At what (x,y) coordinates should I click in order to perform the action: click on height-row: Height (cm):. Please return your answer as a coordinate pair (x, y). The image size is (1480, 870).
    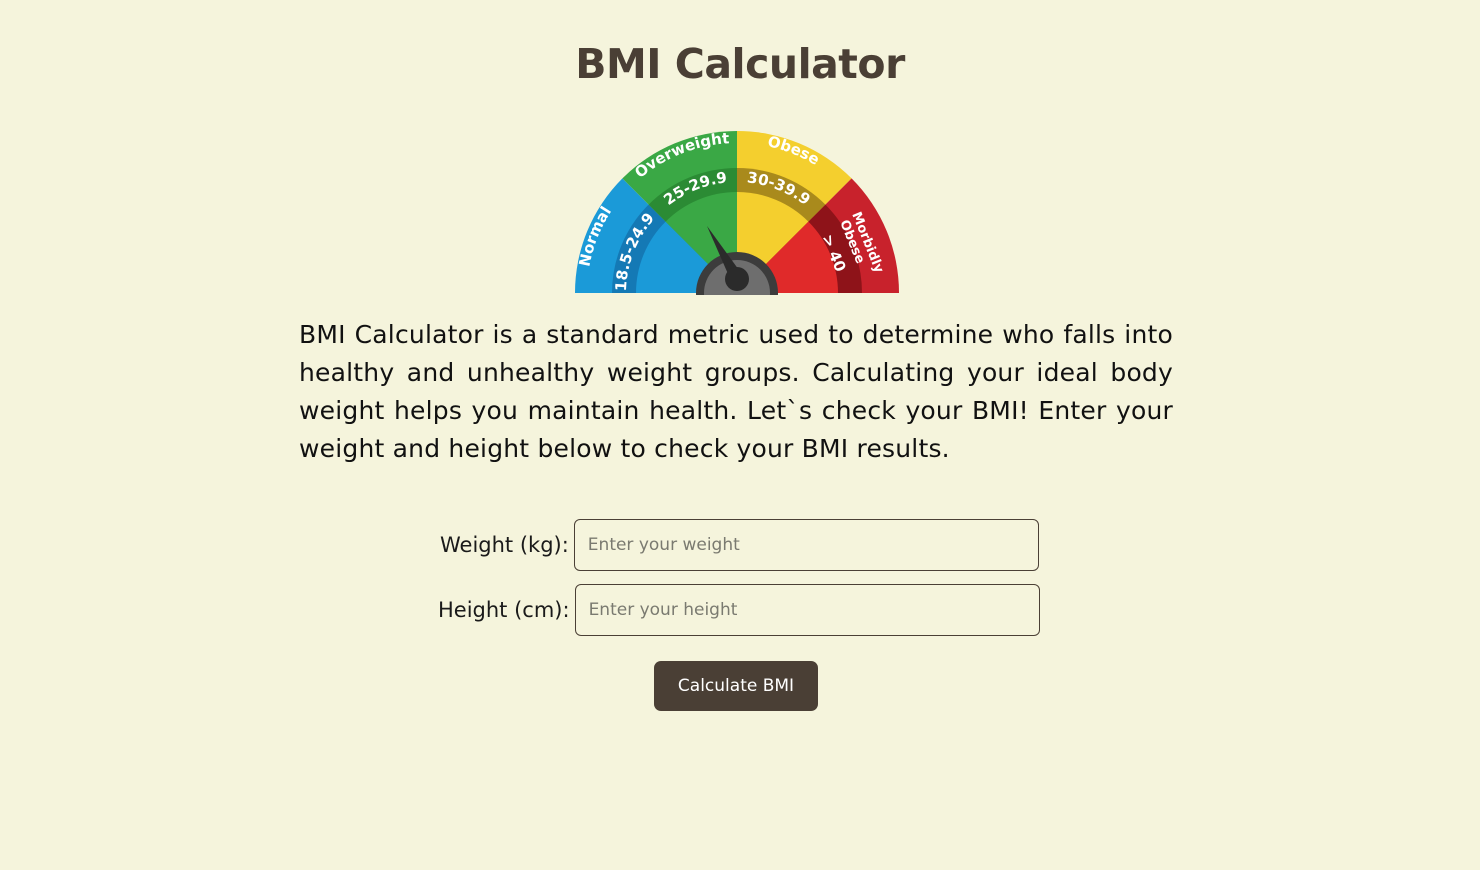
    Looking at the image, I should click on (739, 610).